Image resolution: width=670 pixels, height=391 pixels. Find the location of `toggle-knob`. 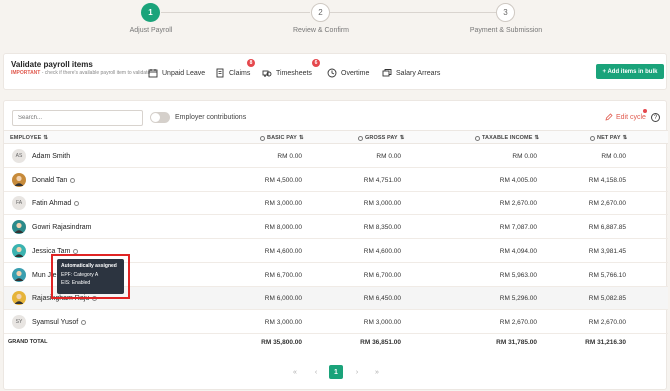

toggle-knob is located at coordinates (155, 117).